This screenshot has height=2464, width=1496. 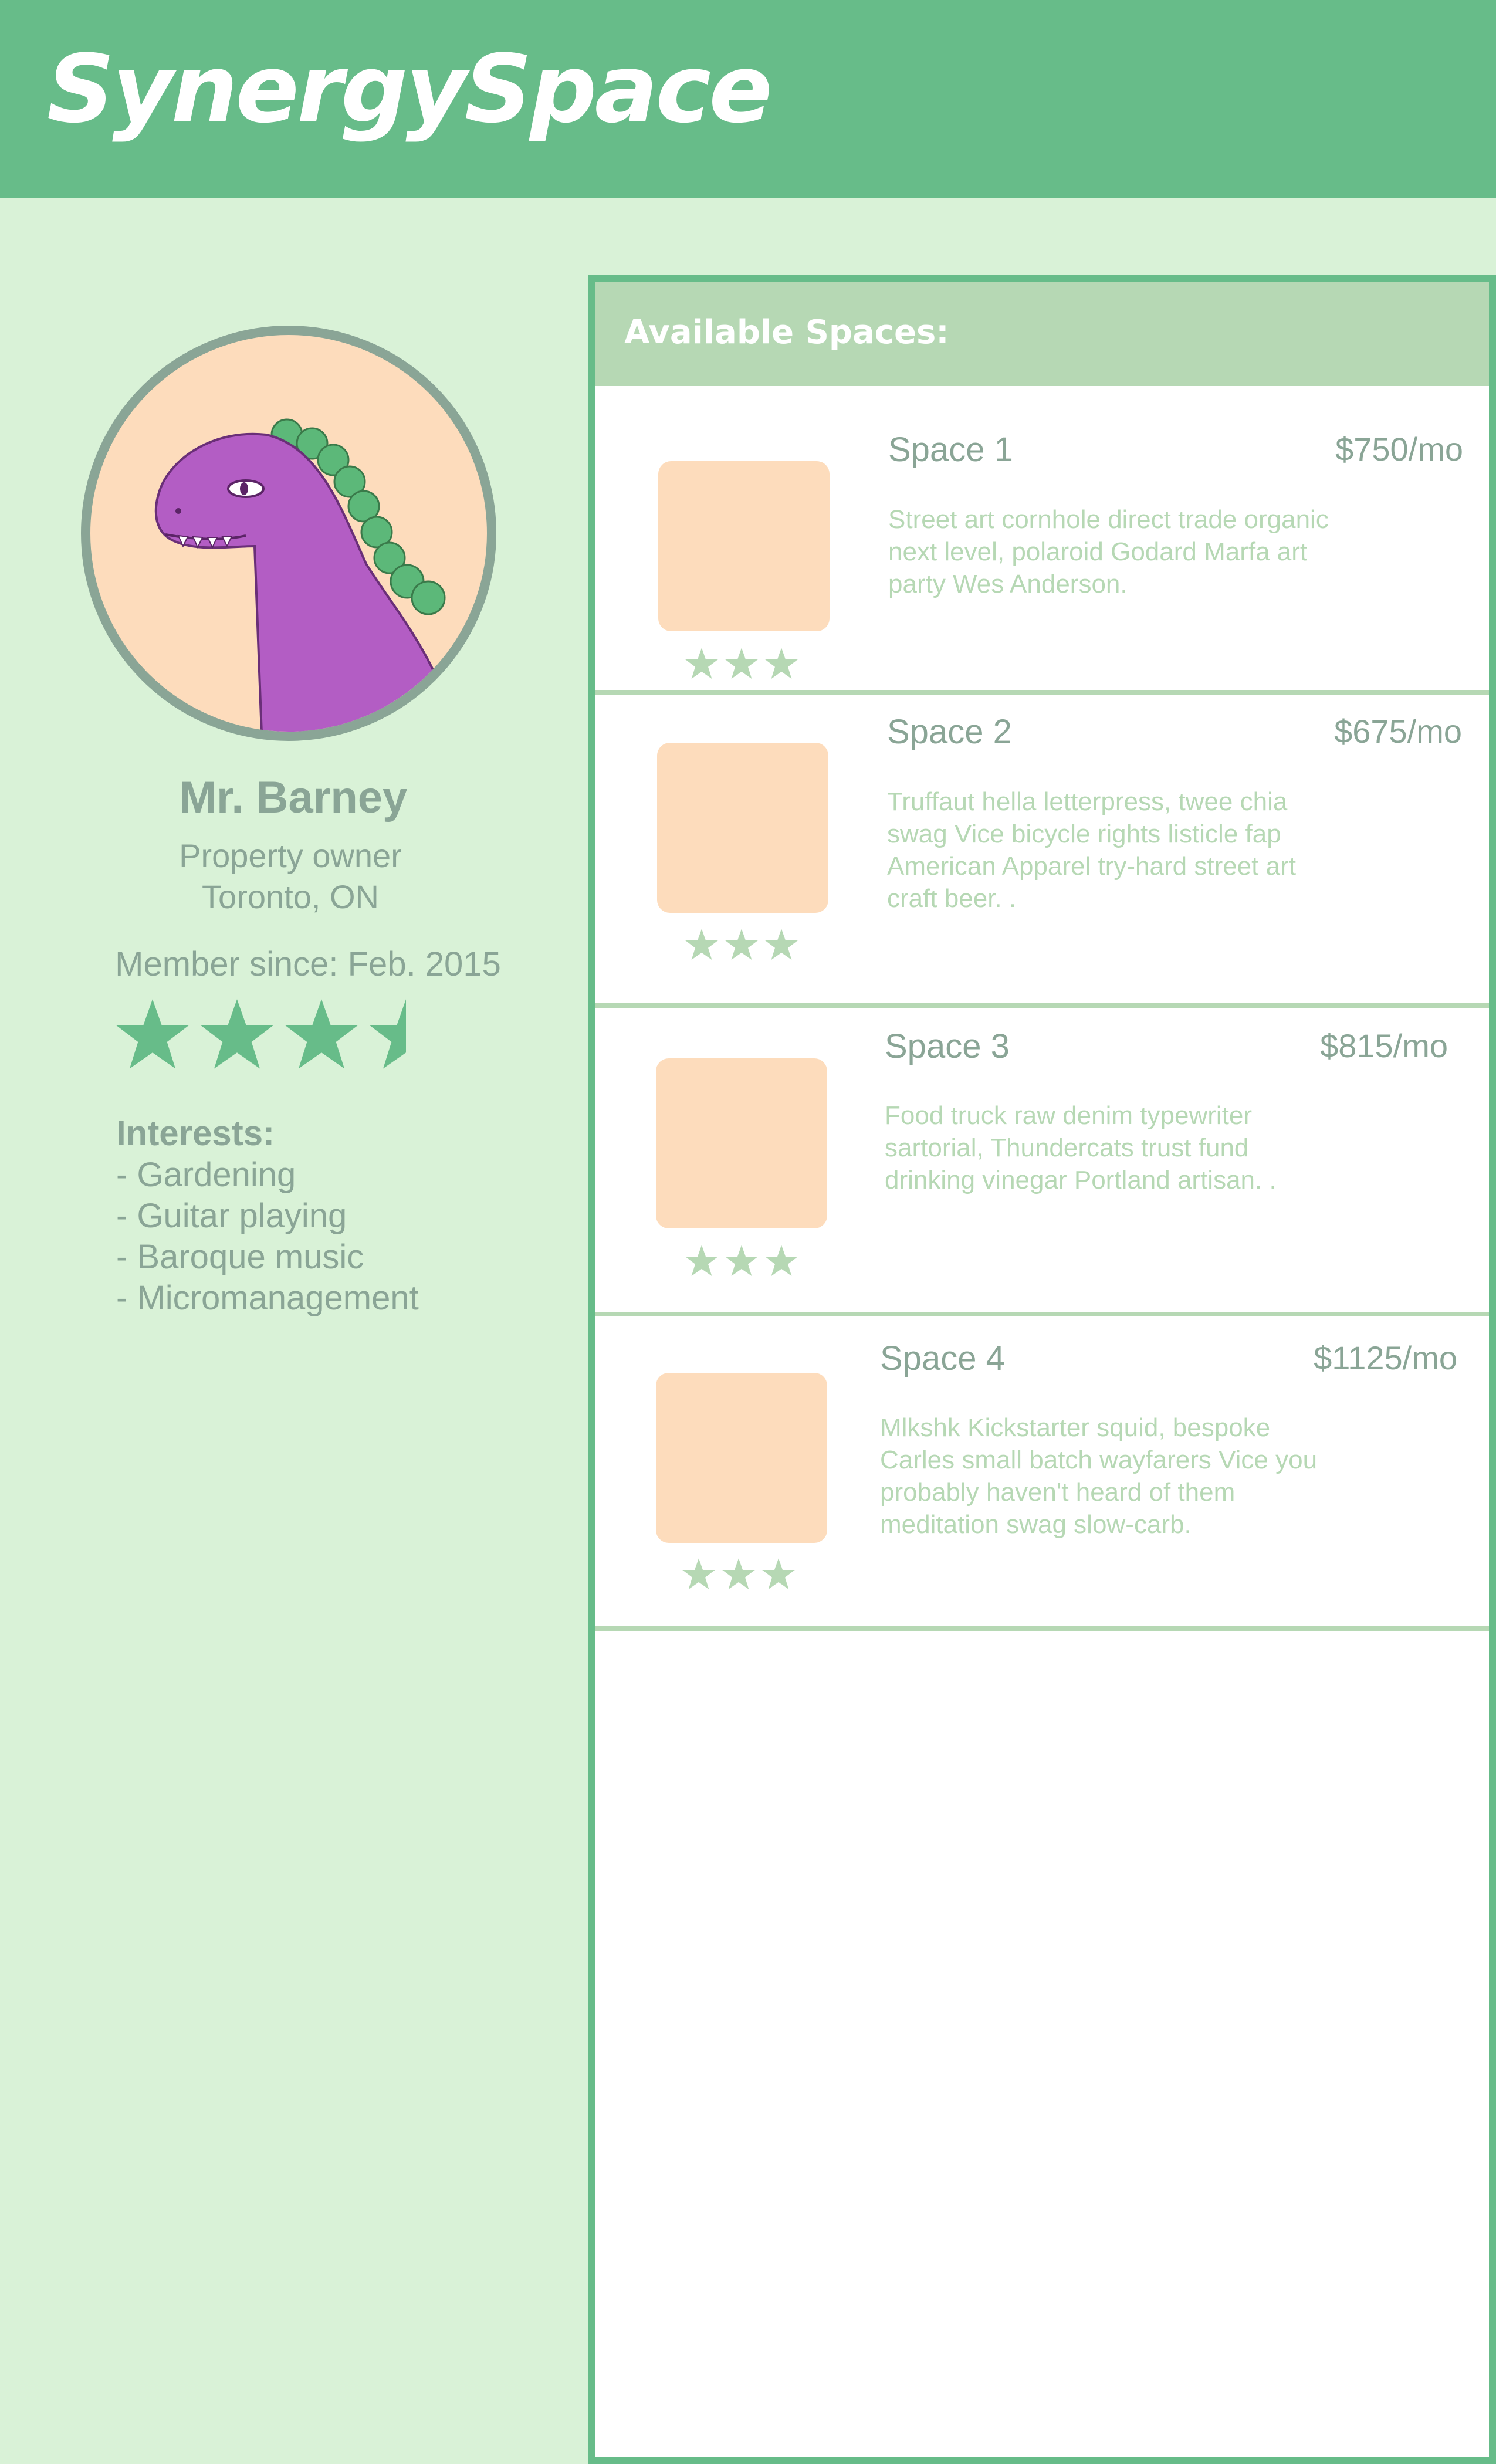 I want to click on brand-logo: SynergySpace, so click(x=410, y=89).